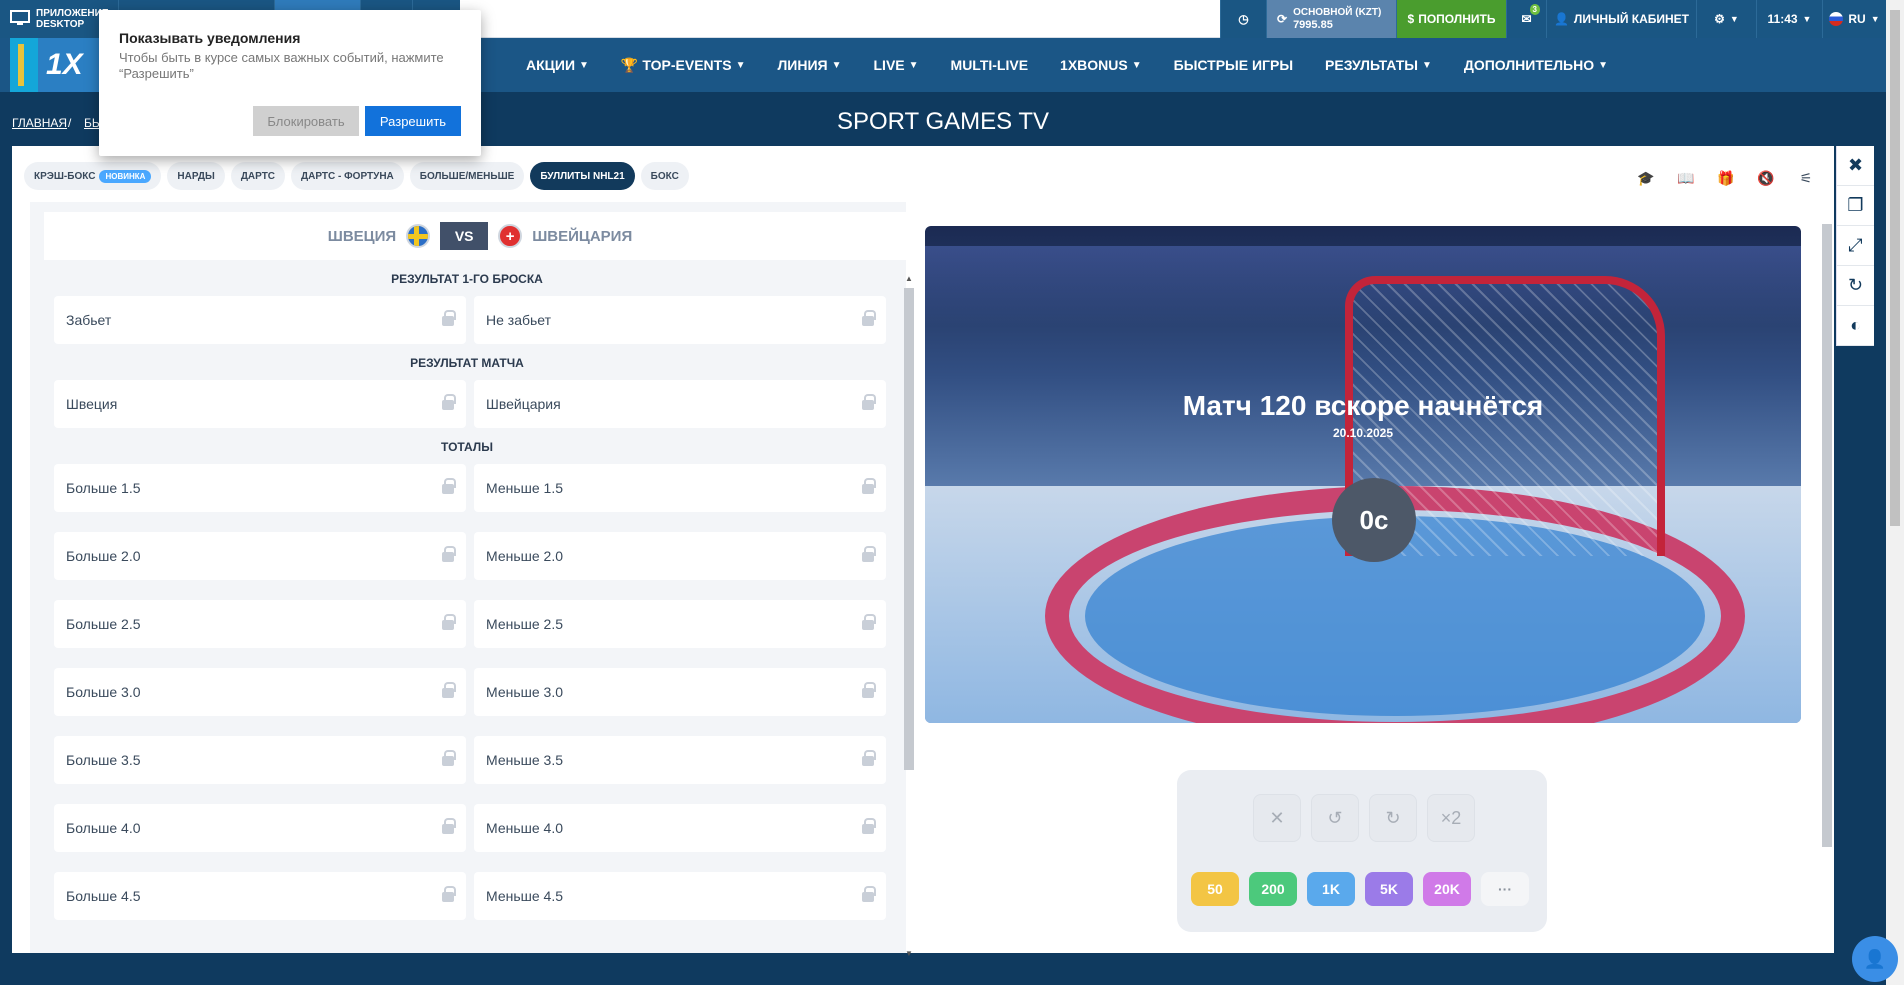 The height and width of the screenshot is (985, 1904). I want to click on odd-button: Меньше 1.5, so click(680, 488).